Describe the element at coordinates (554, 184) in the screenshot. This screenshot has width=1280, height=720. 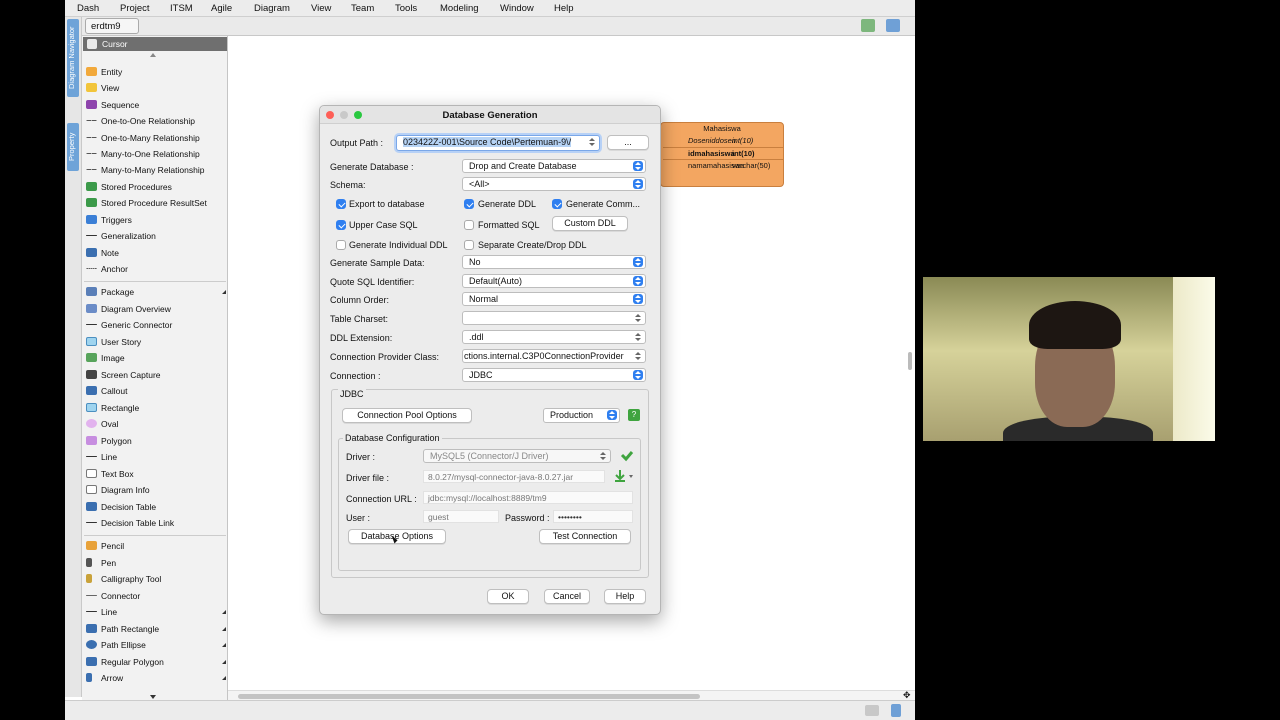
I see `schema-select: <All>` at that location.